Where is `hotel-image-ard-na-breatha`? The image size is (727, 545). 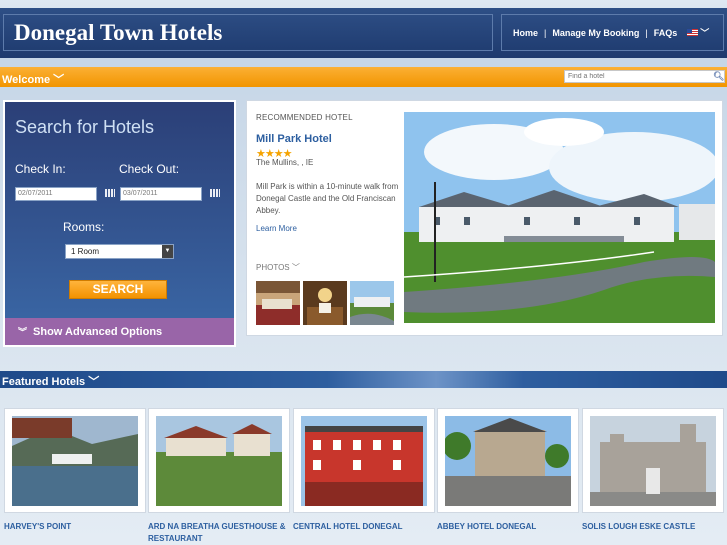 hotel-image-ard-na-breatha is located at coordinates (219, 461).